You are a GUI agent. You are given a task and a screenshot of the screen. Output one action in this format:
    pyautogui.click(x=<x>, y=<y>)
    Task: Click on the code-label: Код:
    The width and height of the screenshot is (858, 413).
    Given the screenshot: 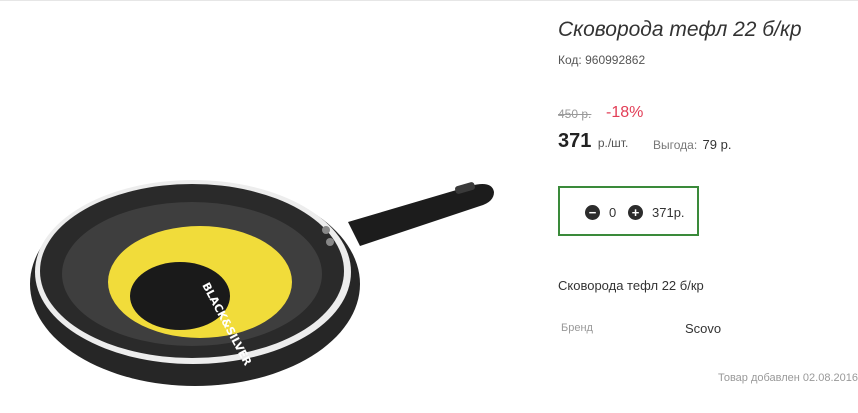 What is the action you would take?
    pyautogui.click(x=570, y=60)
    